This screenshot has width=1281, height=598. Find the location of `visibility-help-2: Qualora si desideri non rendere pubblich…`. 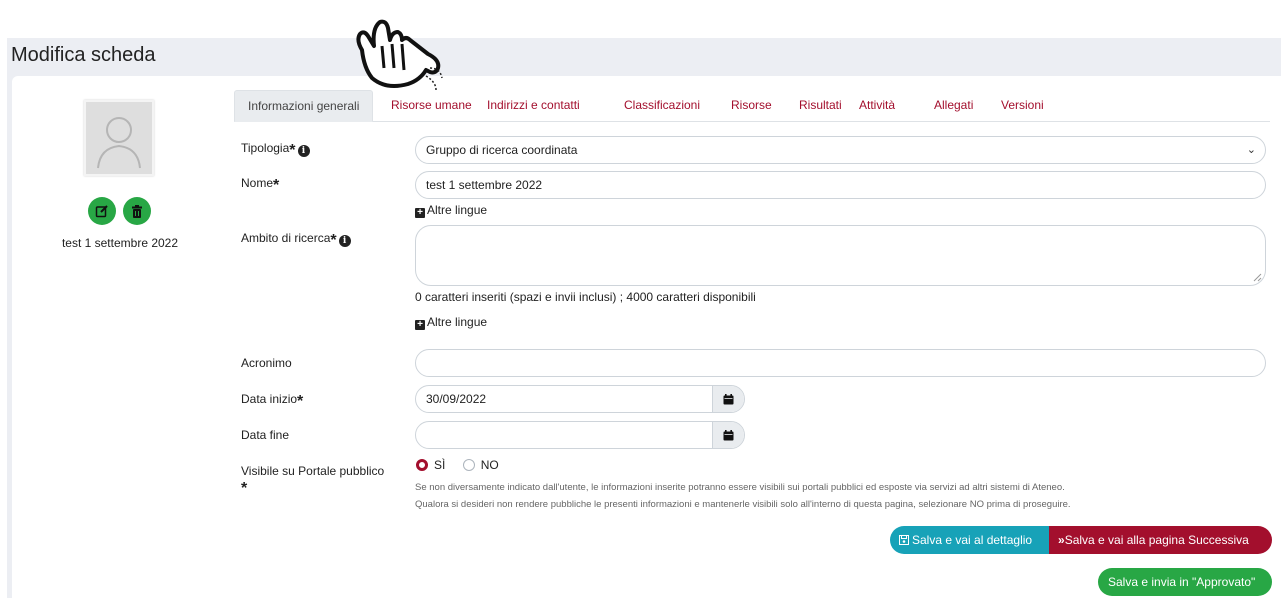

visibility-help-2: Qualora si desideri non rendere pubblich… is located at coordinates (743, 504).